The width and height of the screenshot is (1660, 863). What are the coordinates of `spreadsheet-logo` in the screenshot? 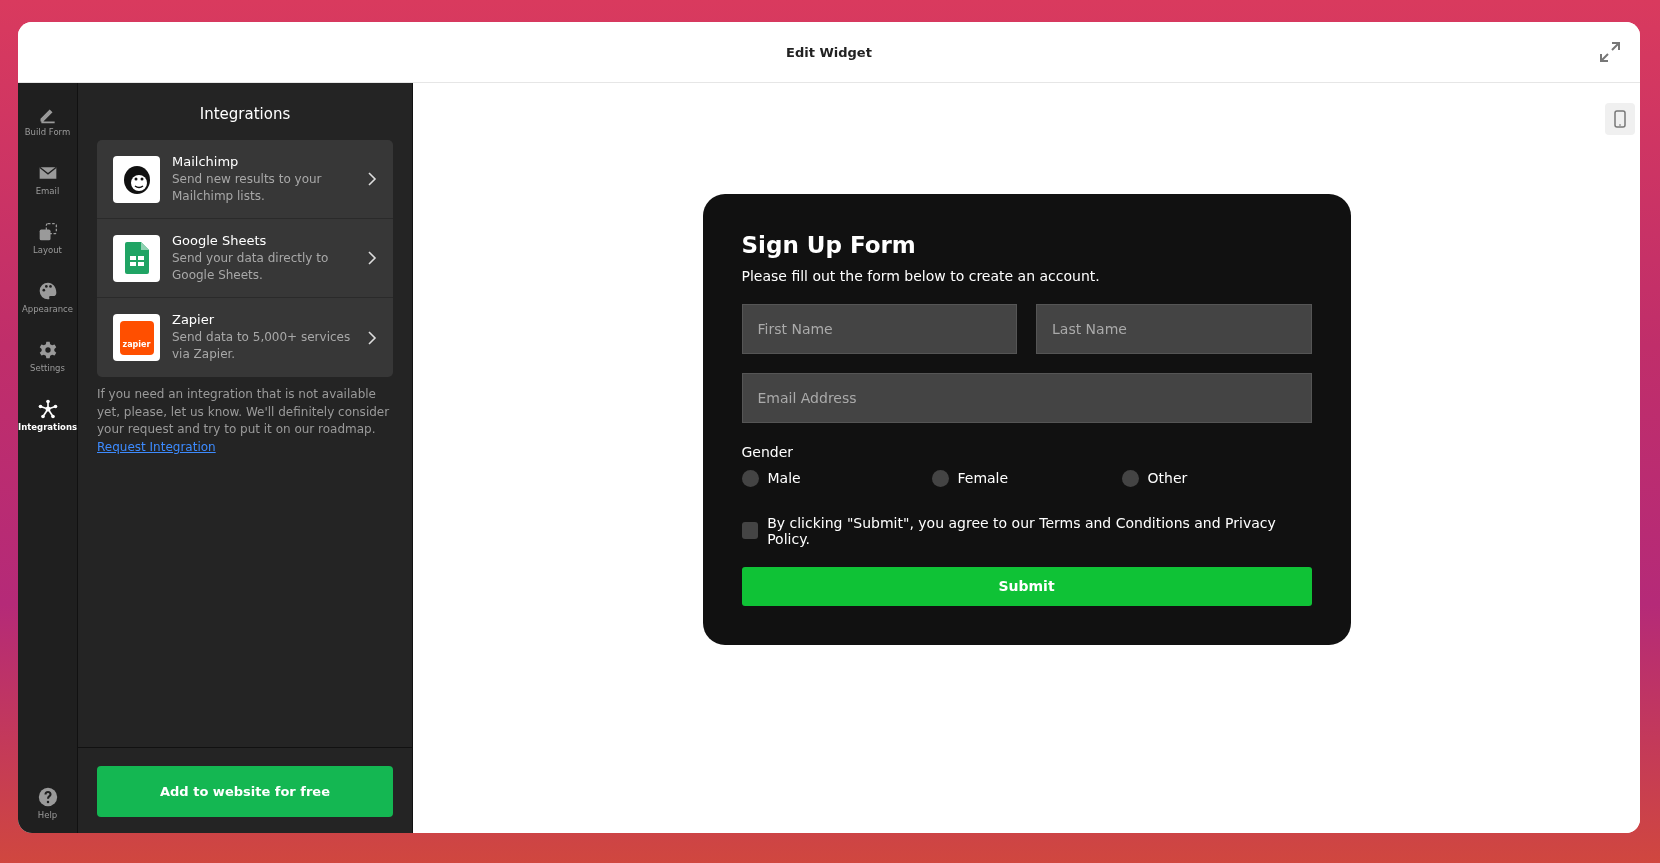 It's located at (136, 258).